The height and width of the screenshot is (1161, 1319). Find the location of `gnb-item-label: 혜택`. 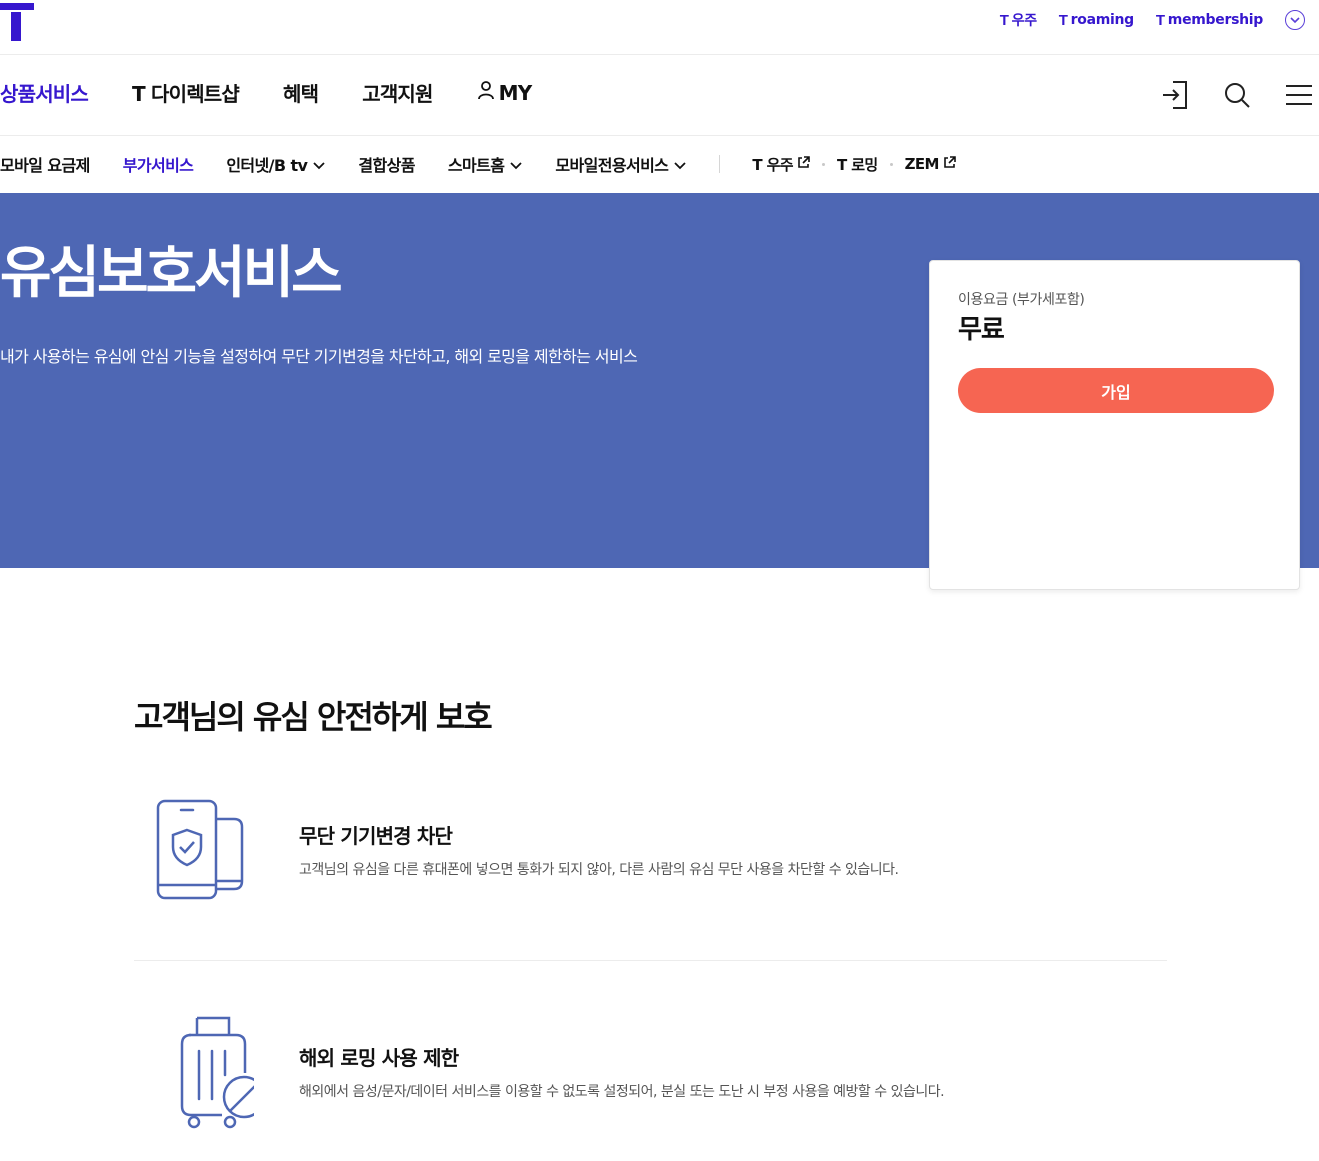

gnb-item-label: 혜택 is located at coordinates (301, 94).